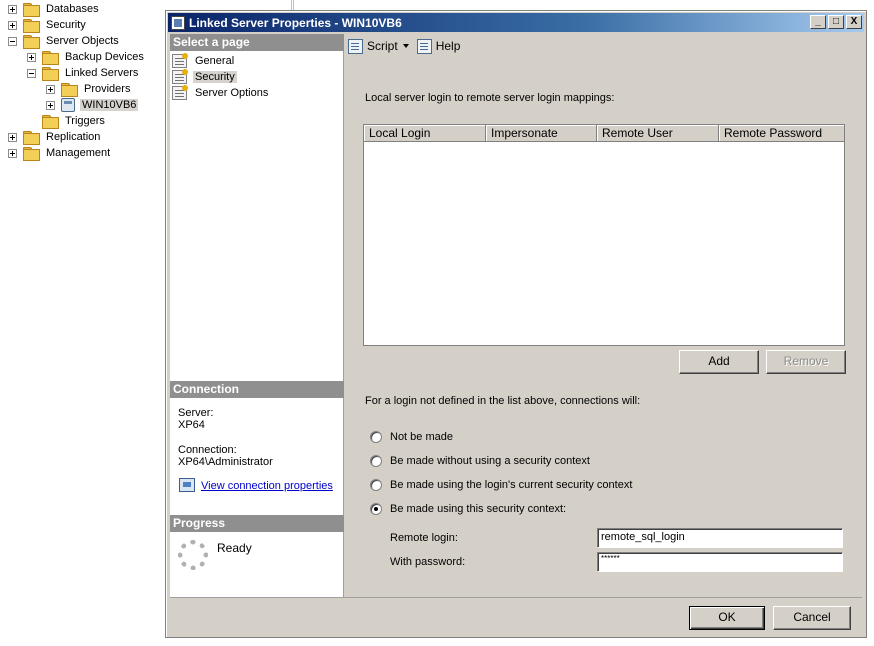  What do you see at coordinates (267, 486) in the screenshot?
I see `view-connection-properties-link: View connection properties` at bounding box center [267, 486].